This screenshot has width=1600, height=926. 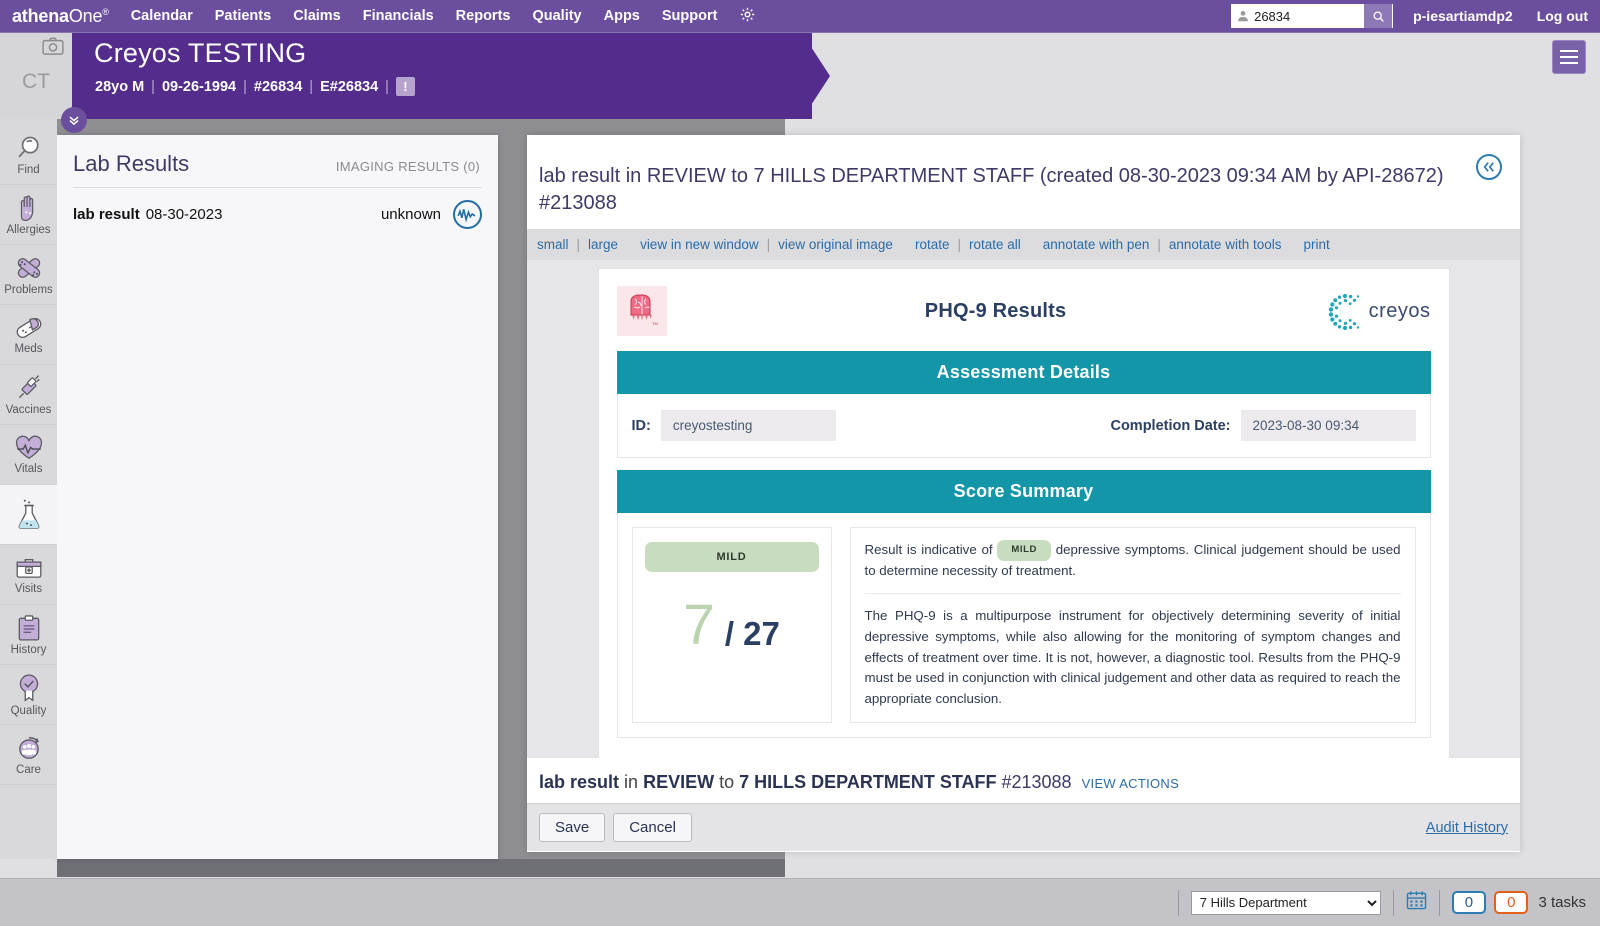 I want to click on id-value: creyostesting, so click(x=748, y=425).